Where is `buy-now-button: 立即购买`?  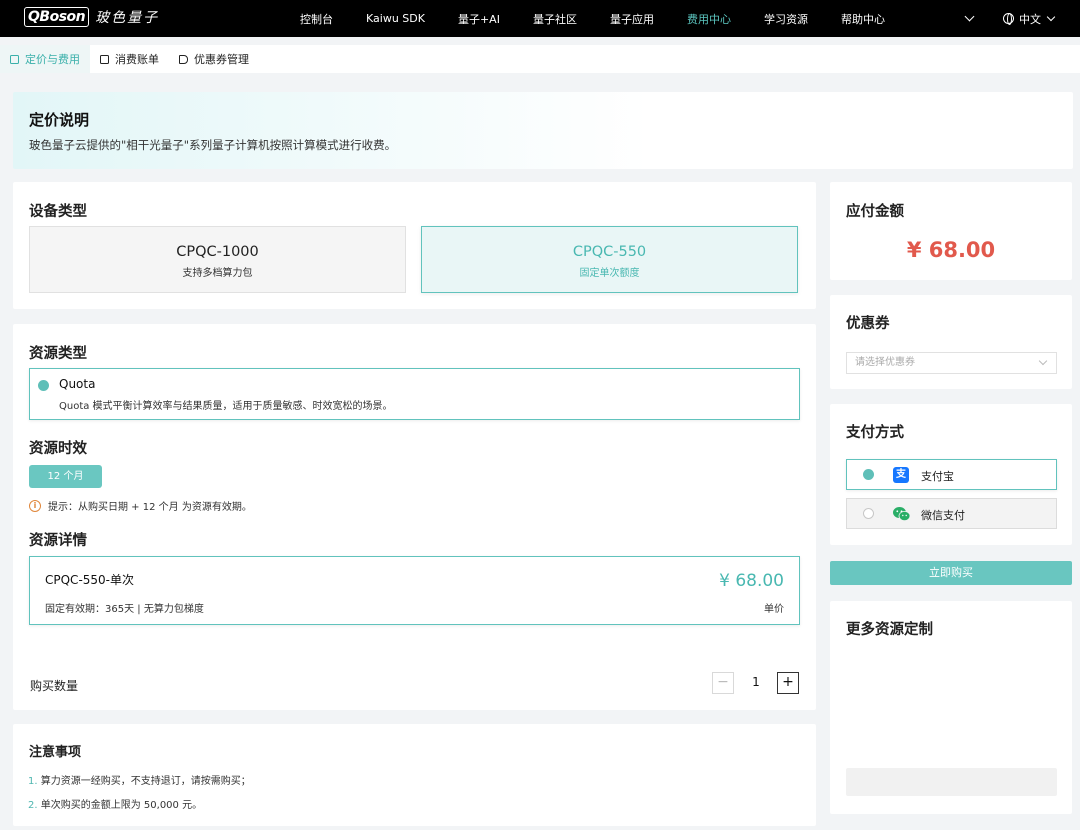 buy-now-button: 立即购买 is located at coordinates (951, 573).